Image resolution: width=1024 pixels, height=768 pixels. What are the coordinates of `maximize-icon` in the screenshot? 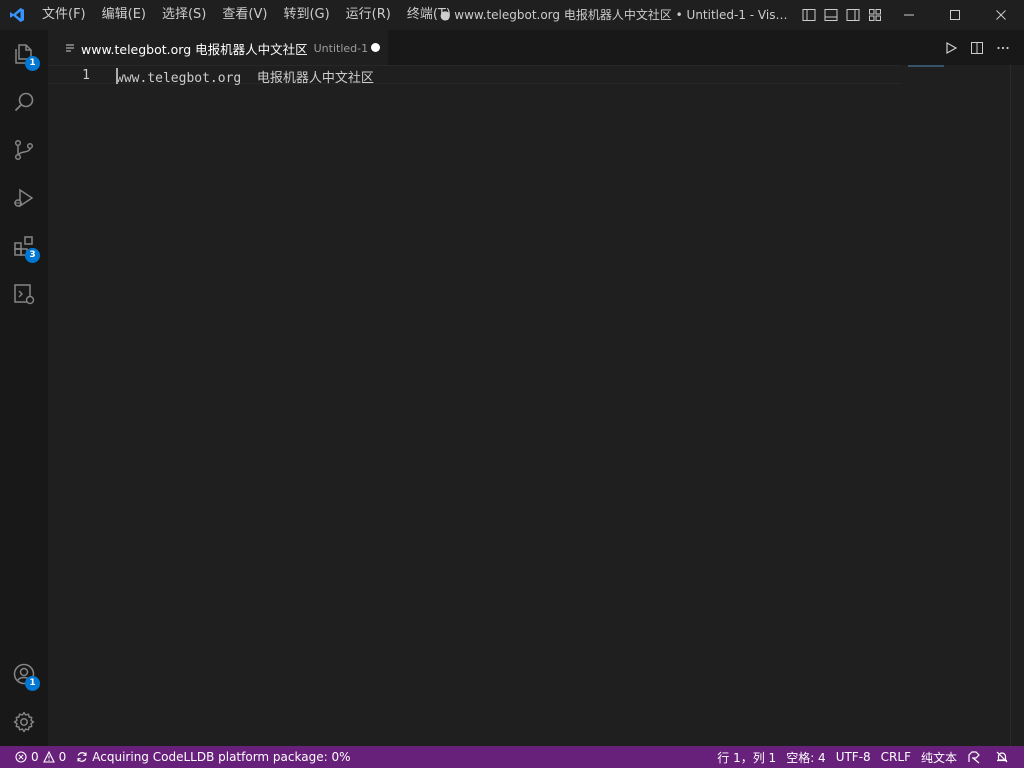 It's located at (955, 15).